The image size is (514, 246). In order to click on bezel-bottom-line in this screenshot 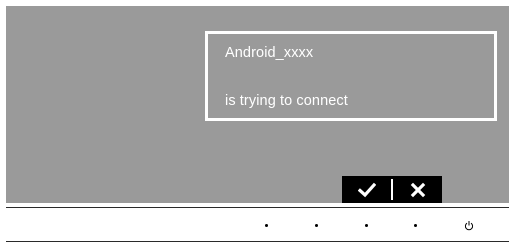, I will do `click(257, 241)`.